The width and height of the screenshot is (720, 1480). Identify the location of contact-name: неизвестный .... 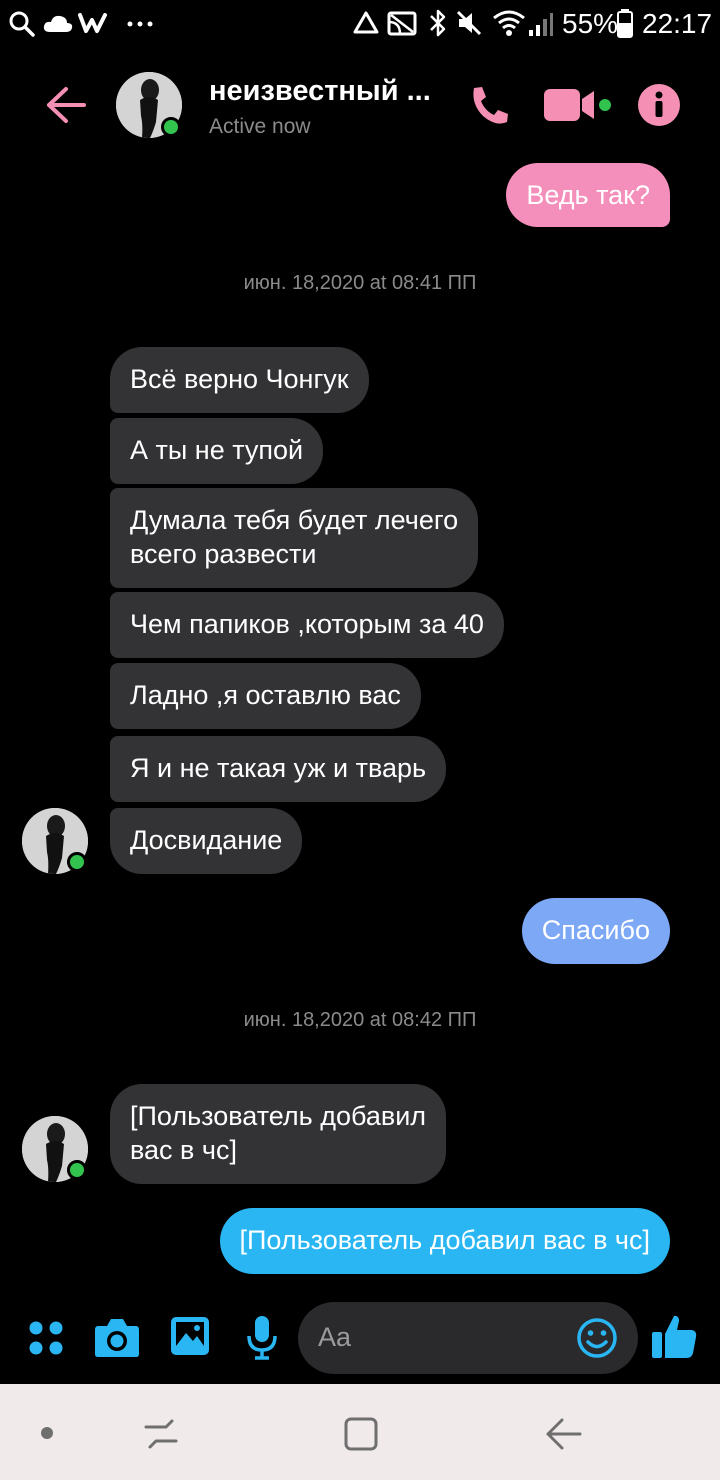
(326, 91).